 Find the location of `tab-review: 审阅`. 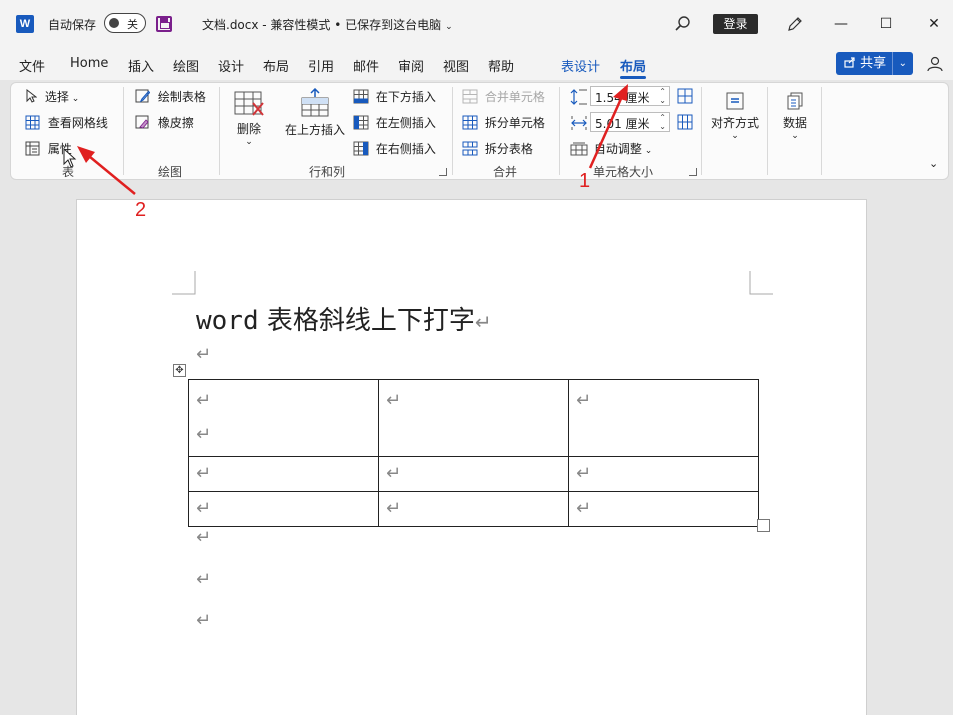

tab-review: 审阅 is located at coordinates (411, 65).